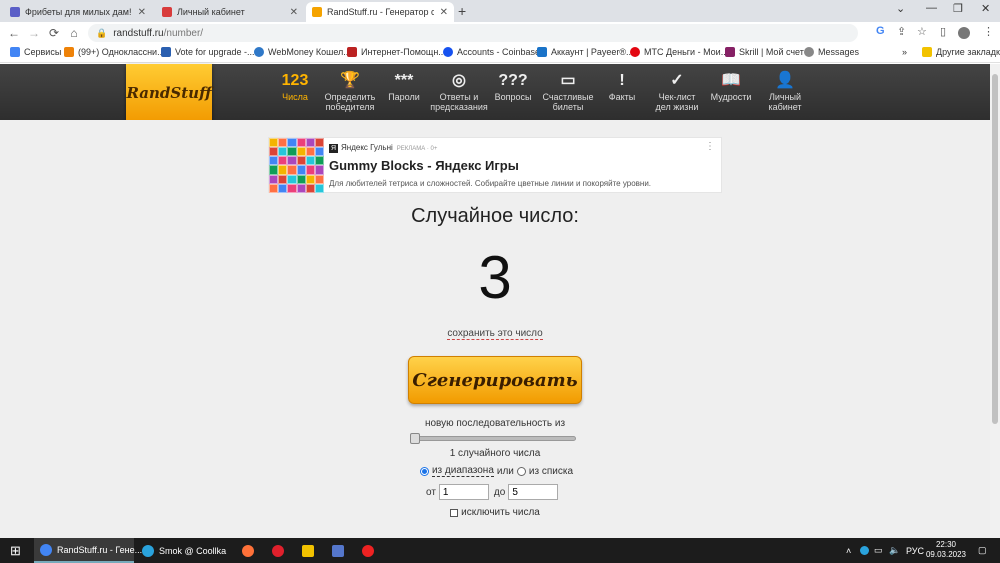 This screenshot has width=1000, height=563. What do you see at coordinates (495, 334) in the screenshot?
I see `save-number-link: сохранить это число` at bounding box center [495, 334].